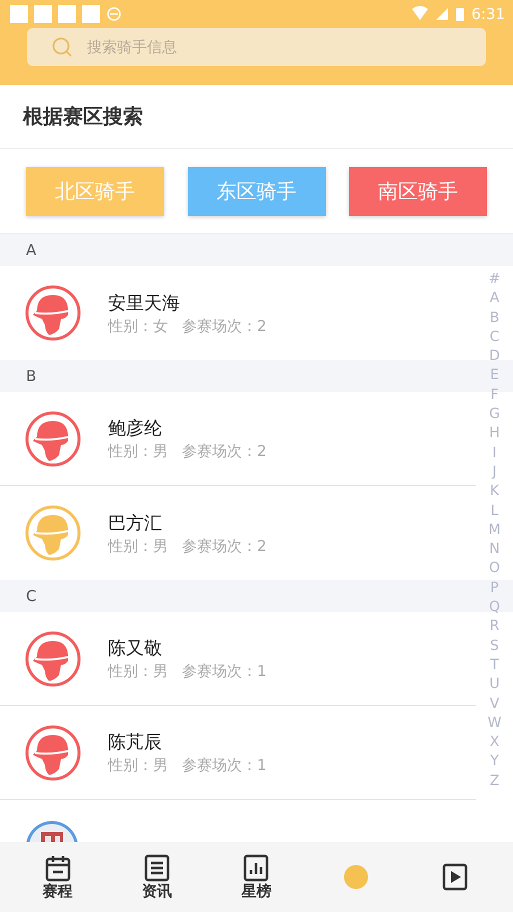  Describe the element at coordinates (495, 742) in the screenshot. I see `index-letter: X` at that location.